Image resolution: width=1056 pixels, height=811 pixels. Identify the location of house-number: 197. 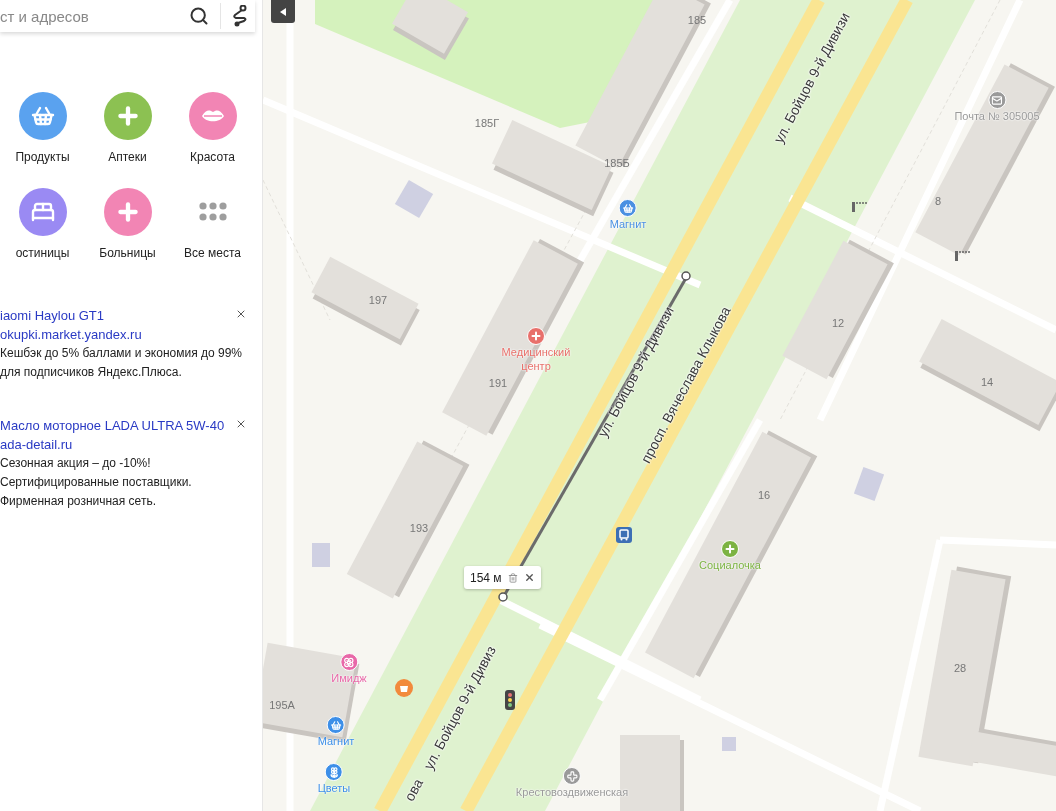
(378, 300).